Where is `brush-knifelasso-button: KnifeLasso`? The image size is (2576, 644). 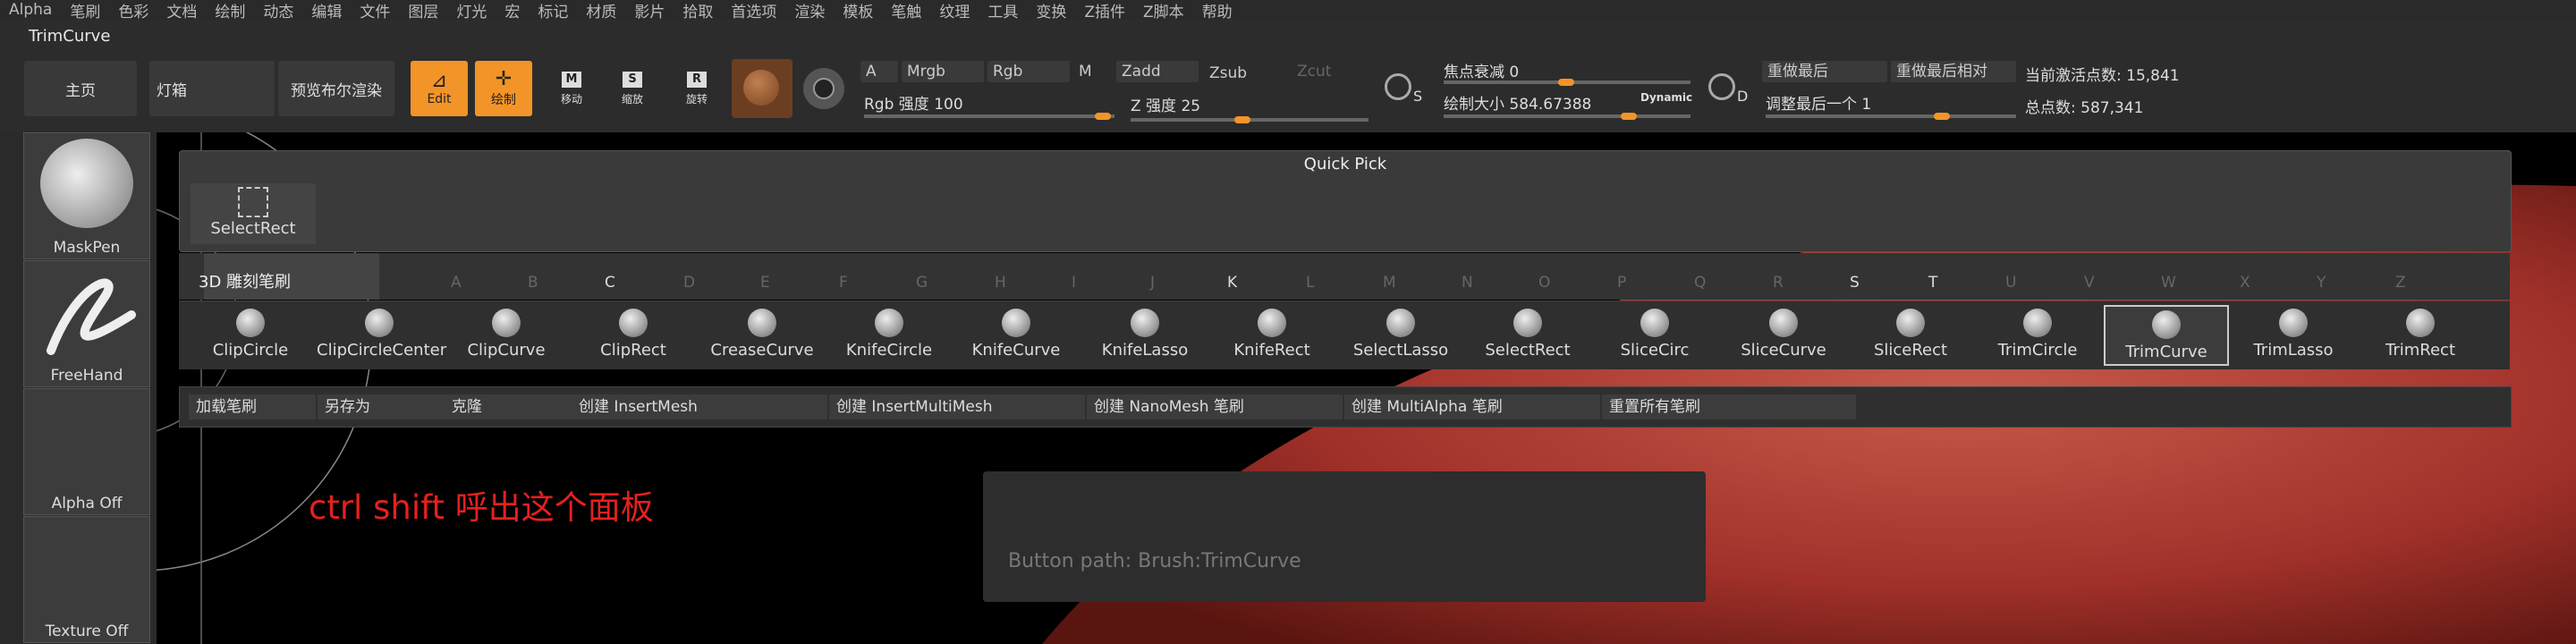 brush-knifelasso-button: KnifeLasso is located at coordinates (1145, 335).